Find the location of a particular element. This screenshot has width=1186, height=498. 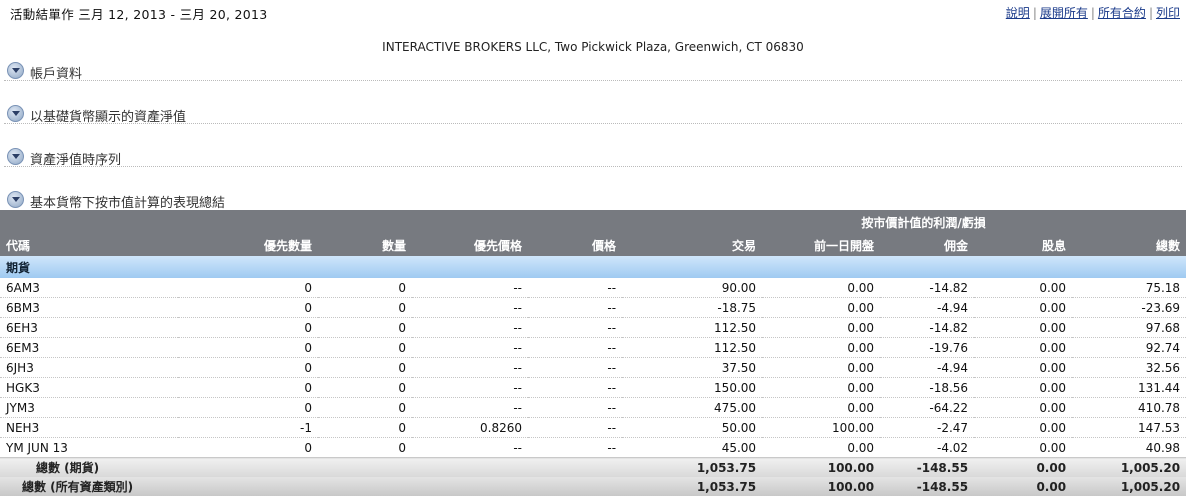

total-label: 總數 (期貨) is located at coordinates (311, 467).